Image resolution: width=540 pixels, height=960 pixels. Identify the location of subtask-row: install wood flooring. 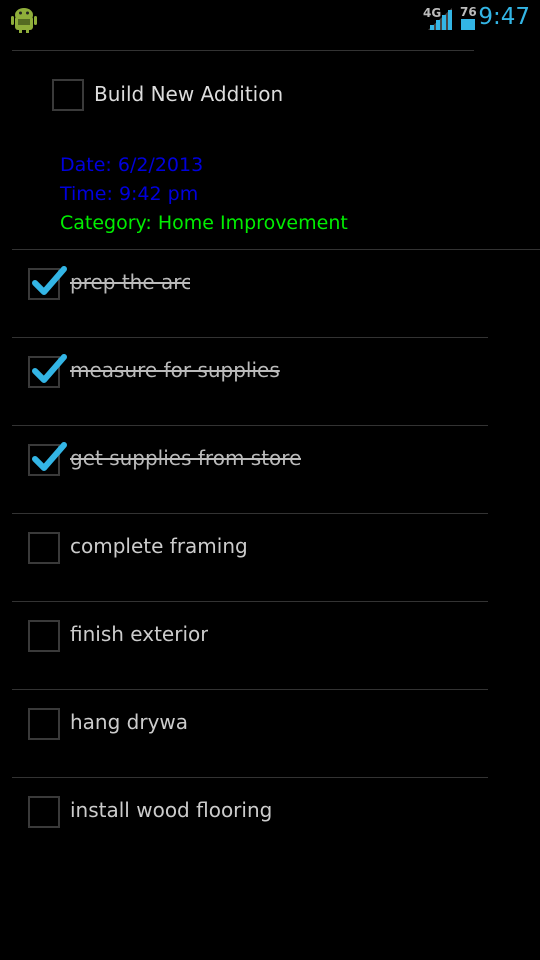
(270, 822).